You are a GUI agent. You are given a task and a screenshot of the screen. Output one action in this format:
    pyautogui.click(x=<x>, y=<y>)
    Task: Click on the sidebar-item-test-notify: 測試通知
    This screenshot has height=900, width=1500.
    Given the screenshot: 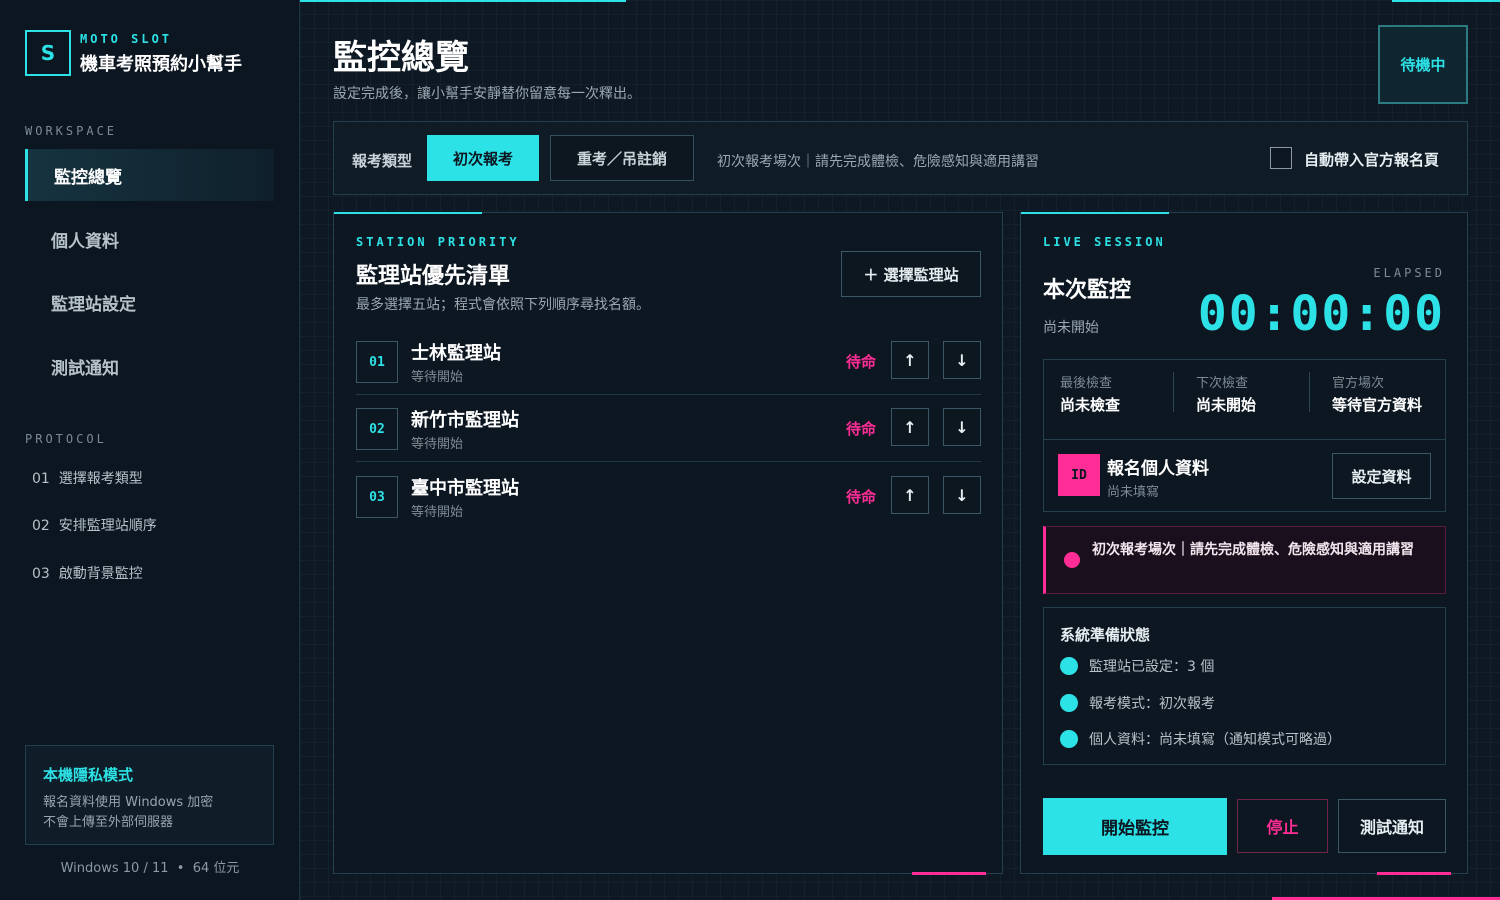 What is the action you would take?
    pyautogui.click(x=149, y=366)
    